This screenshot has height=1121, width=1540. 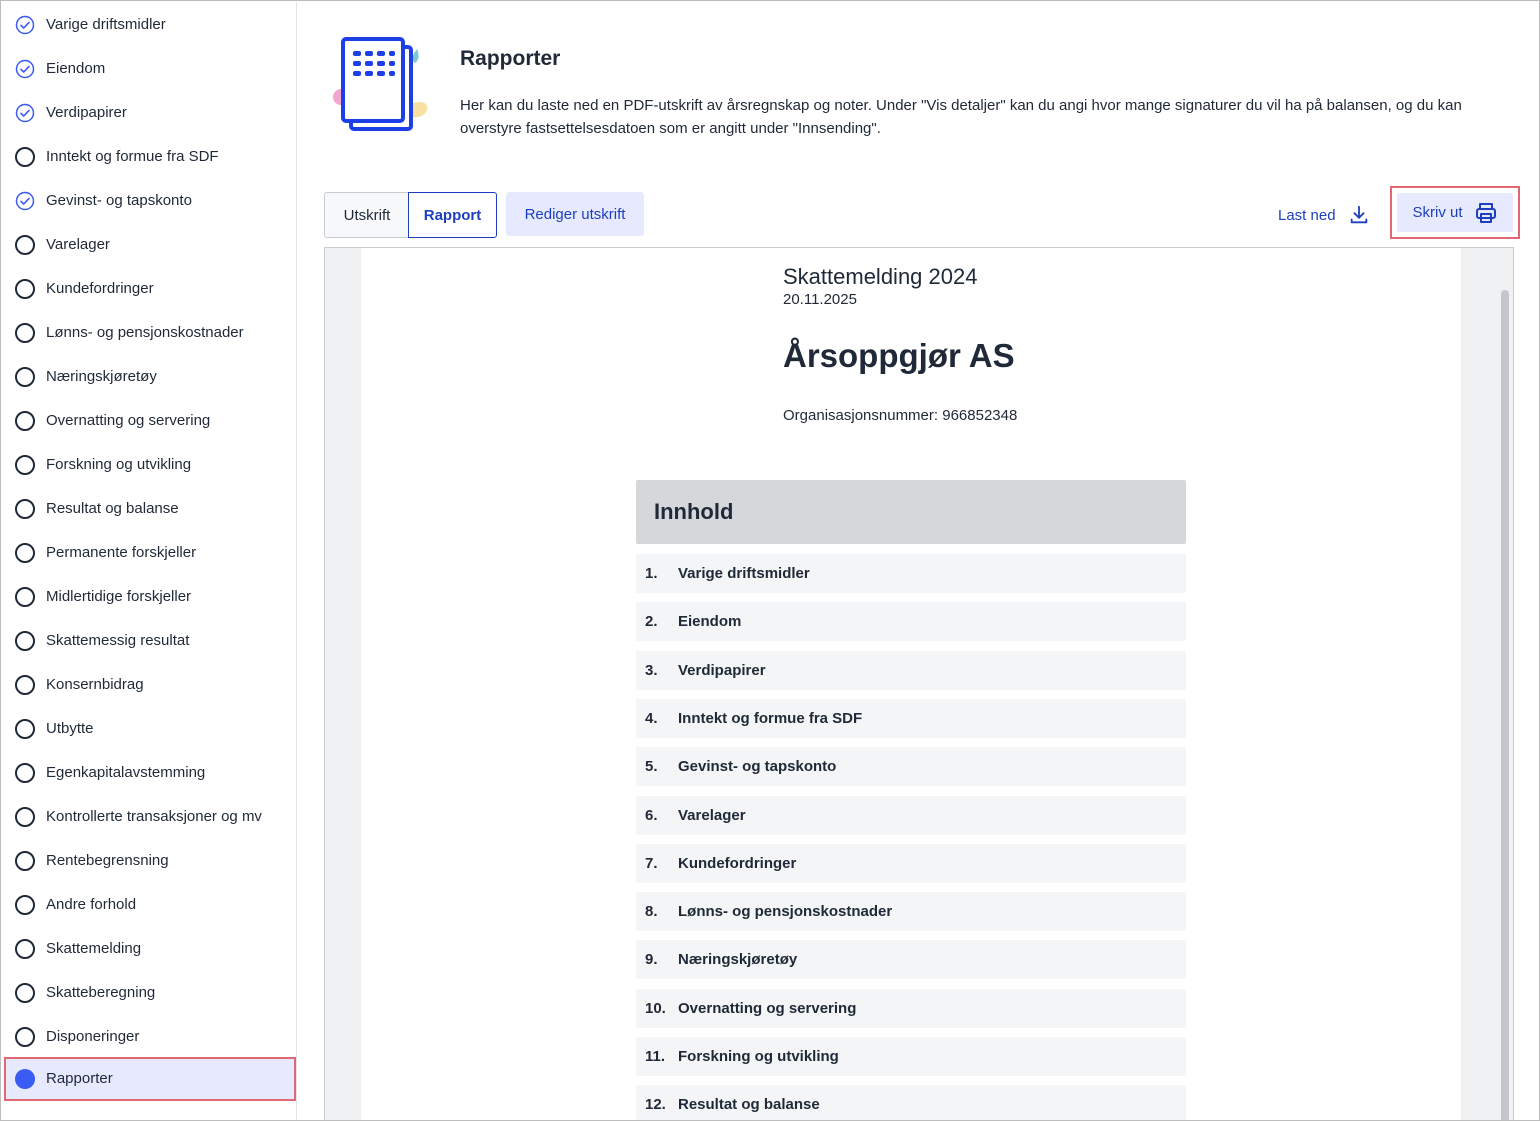 I want to click on toc-row: 1. Varige driftsmidler, so click(x=911, y=573).